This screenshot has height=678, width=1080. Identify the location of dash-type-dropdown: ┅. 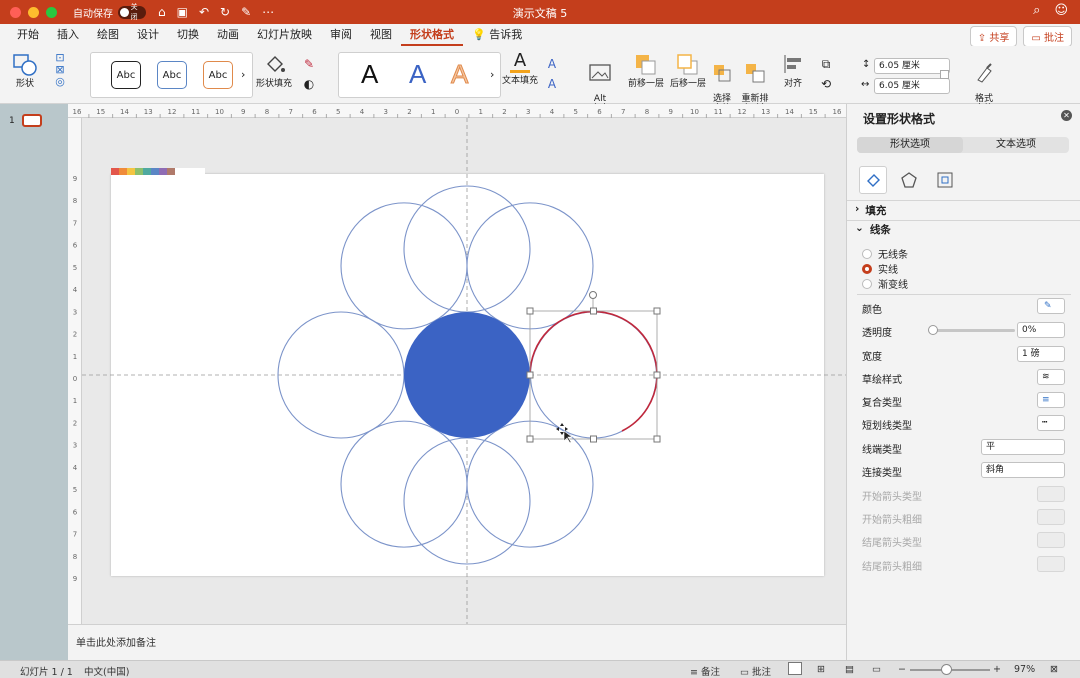
(1051, 423).